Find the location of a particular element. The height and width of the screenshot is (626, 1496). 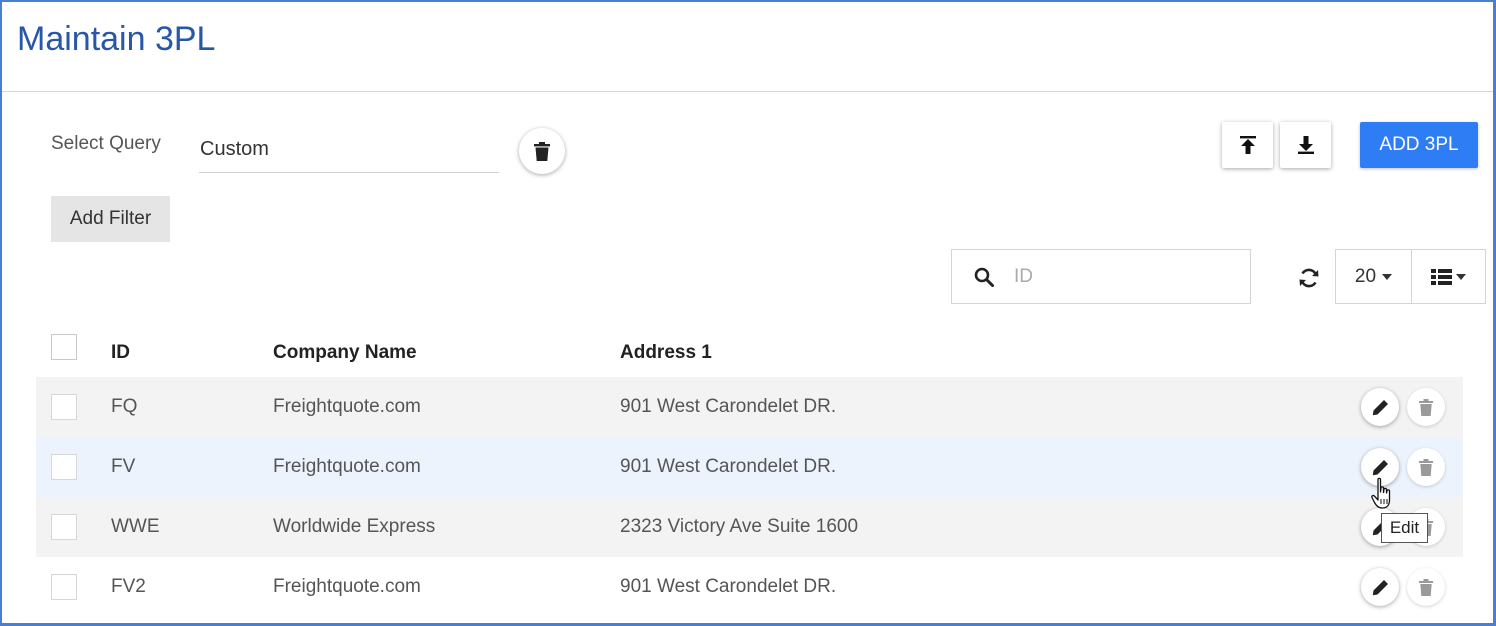

header-divider is located at coordinates (747, 91).